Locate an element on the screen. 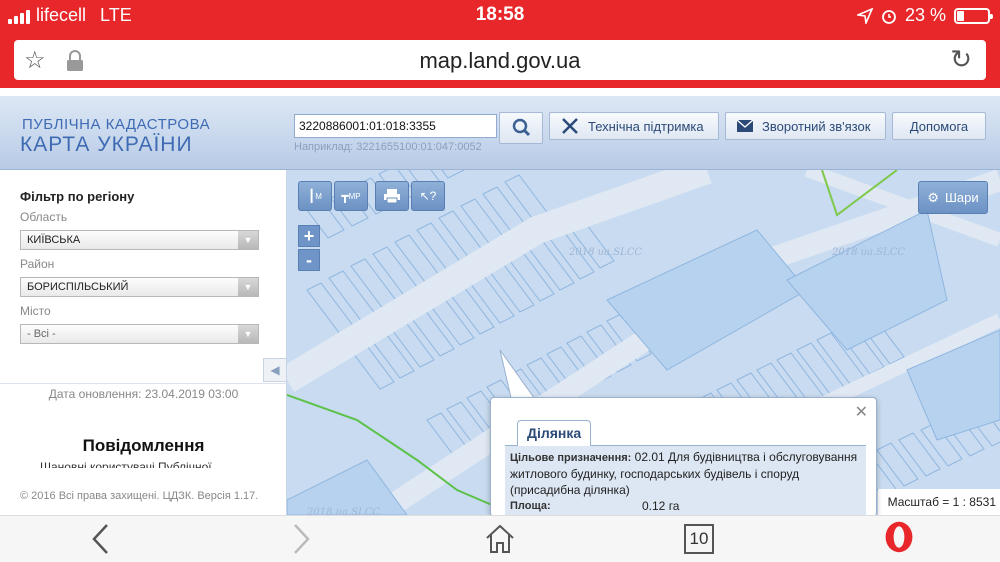 The height and width of the screenshot is (562, 1000). region-value: КИЇВСЬКА is located at coordinates (54, 240).